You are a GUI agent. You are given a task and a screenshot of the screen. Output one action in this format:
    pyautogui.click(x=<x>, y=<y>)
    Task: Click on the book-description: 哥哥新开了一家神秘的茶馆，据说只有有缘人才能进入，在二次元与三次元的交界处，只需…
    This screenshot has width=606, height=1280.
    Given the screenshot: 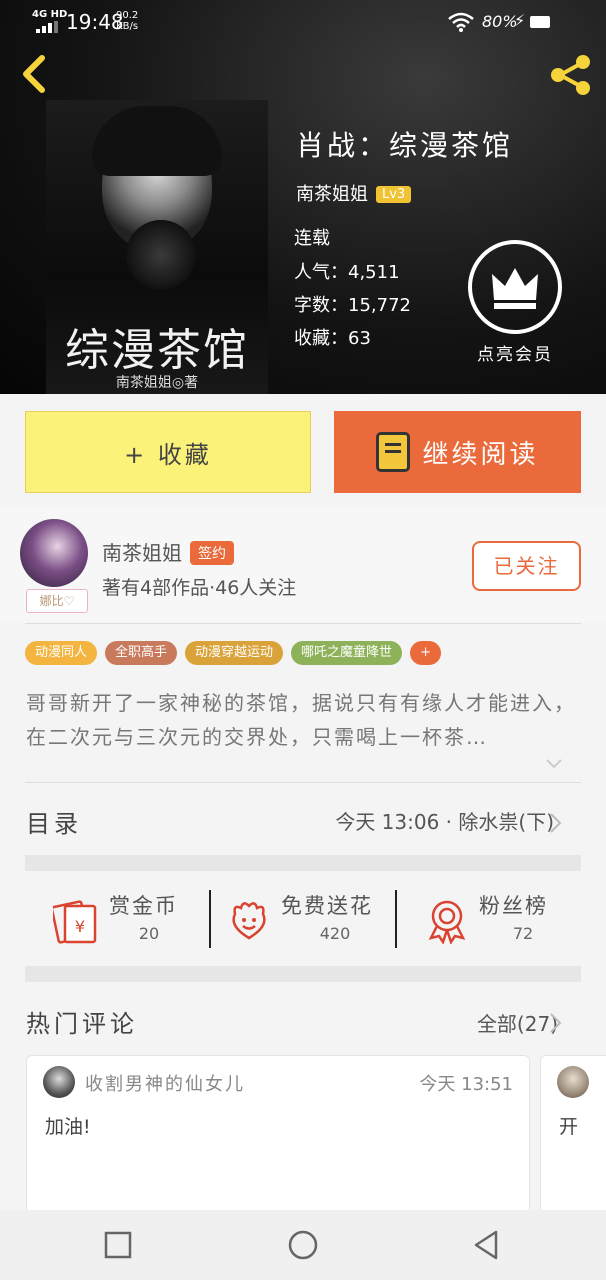 What is the action you would take?
    pyautogui.click(x=305, y=720)
    